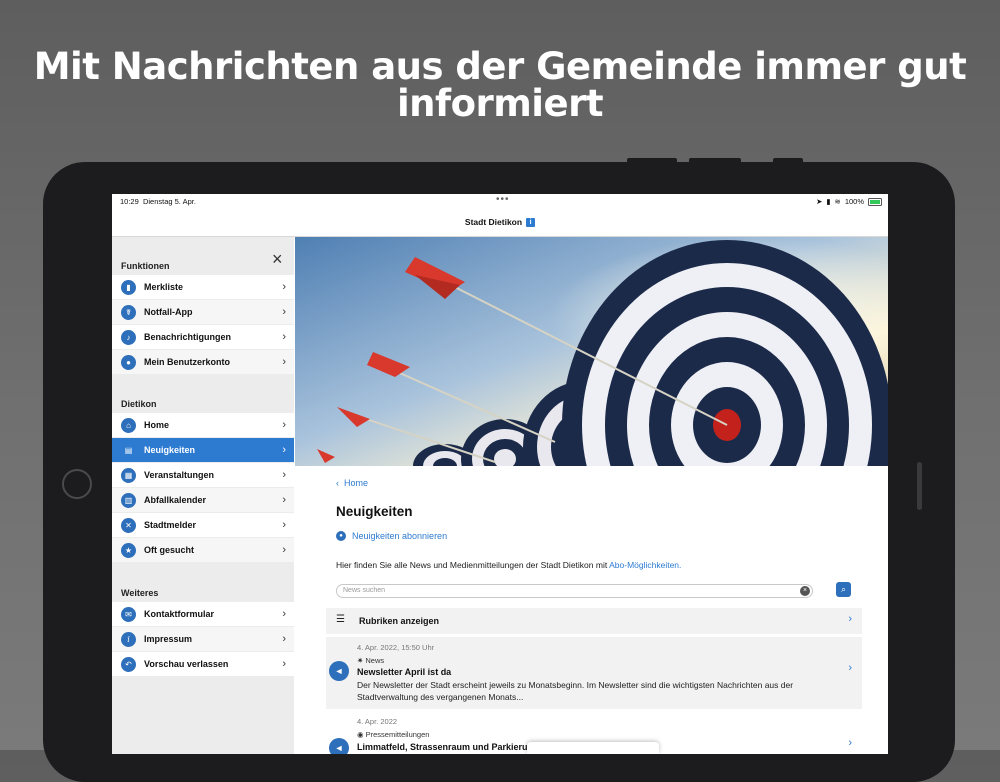  Describe the element at coordinates (875, 201) in the screenshot. I see `battery-icon` at that location.